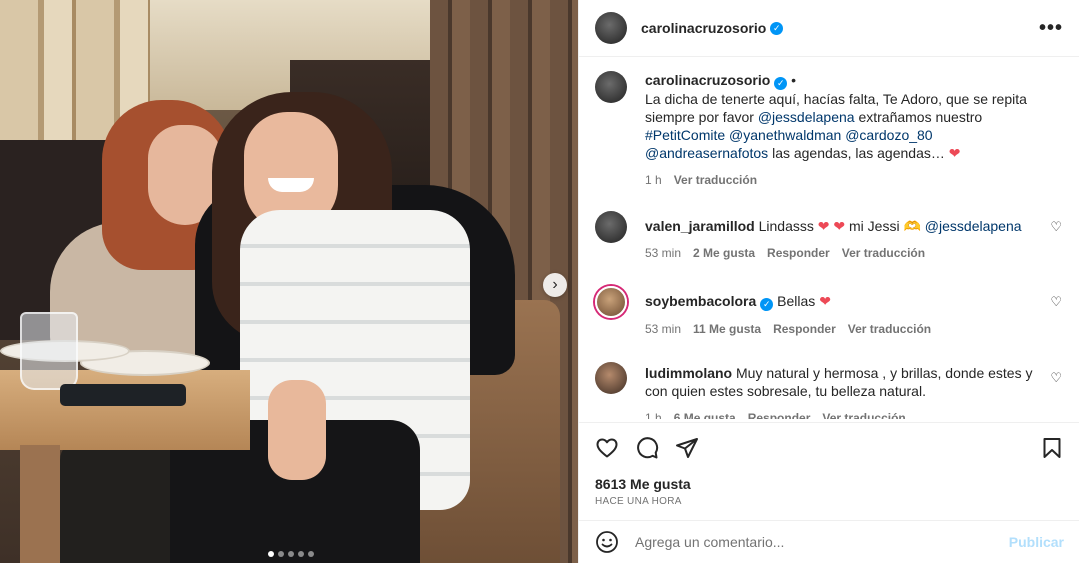  What do you see at coordinates (40, 504) in the screenshot?
I see `table-leg` at bounding box center [40, 504].